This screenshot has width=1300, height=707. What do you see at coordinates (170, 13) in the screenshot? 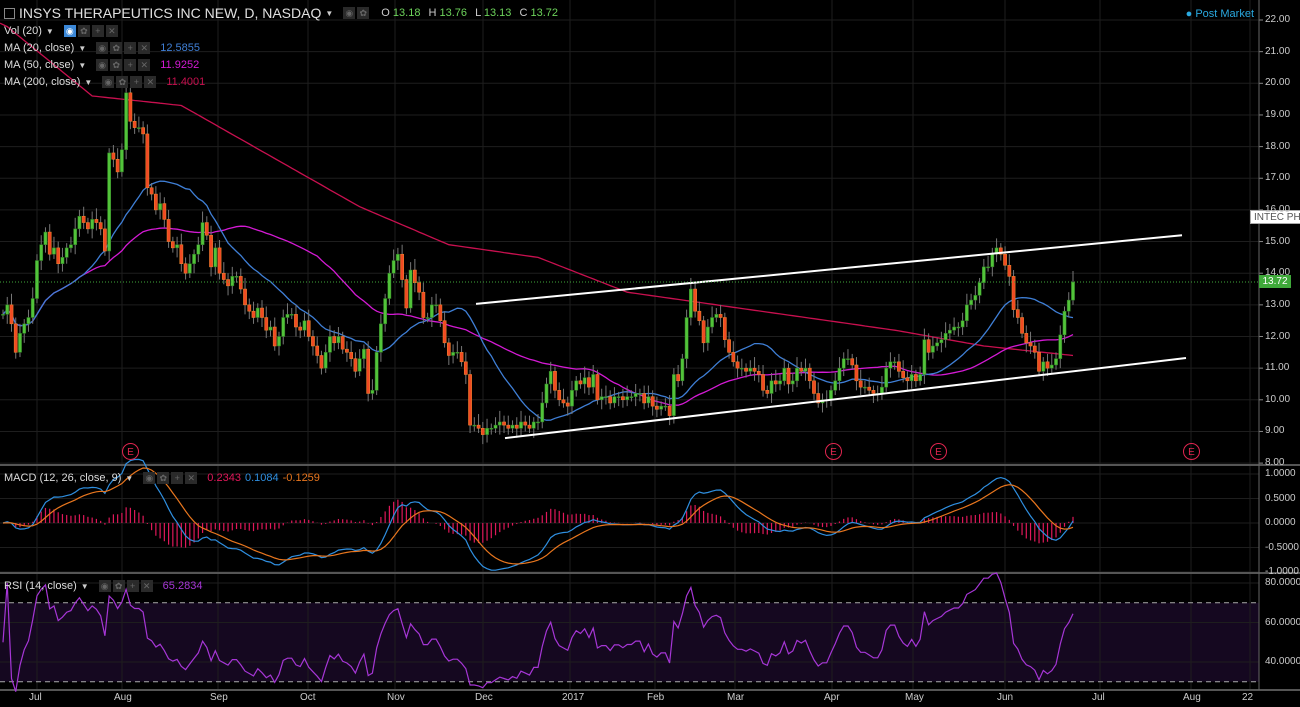
I see `symbol-title: INSYS THERAPEUTICS INC NEW, D, NASDAQ` at bounding box center [170, 13].